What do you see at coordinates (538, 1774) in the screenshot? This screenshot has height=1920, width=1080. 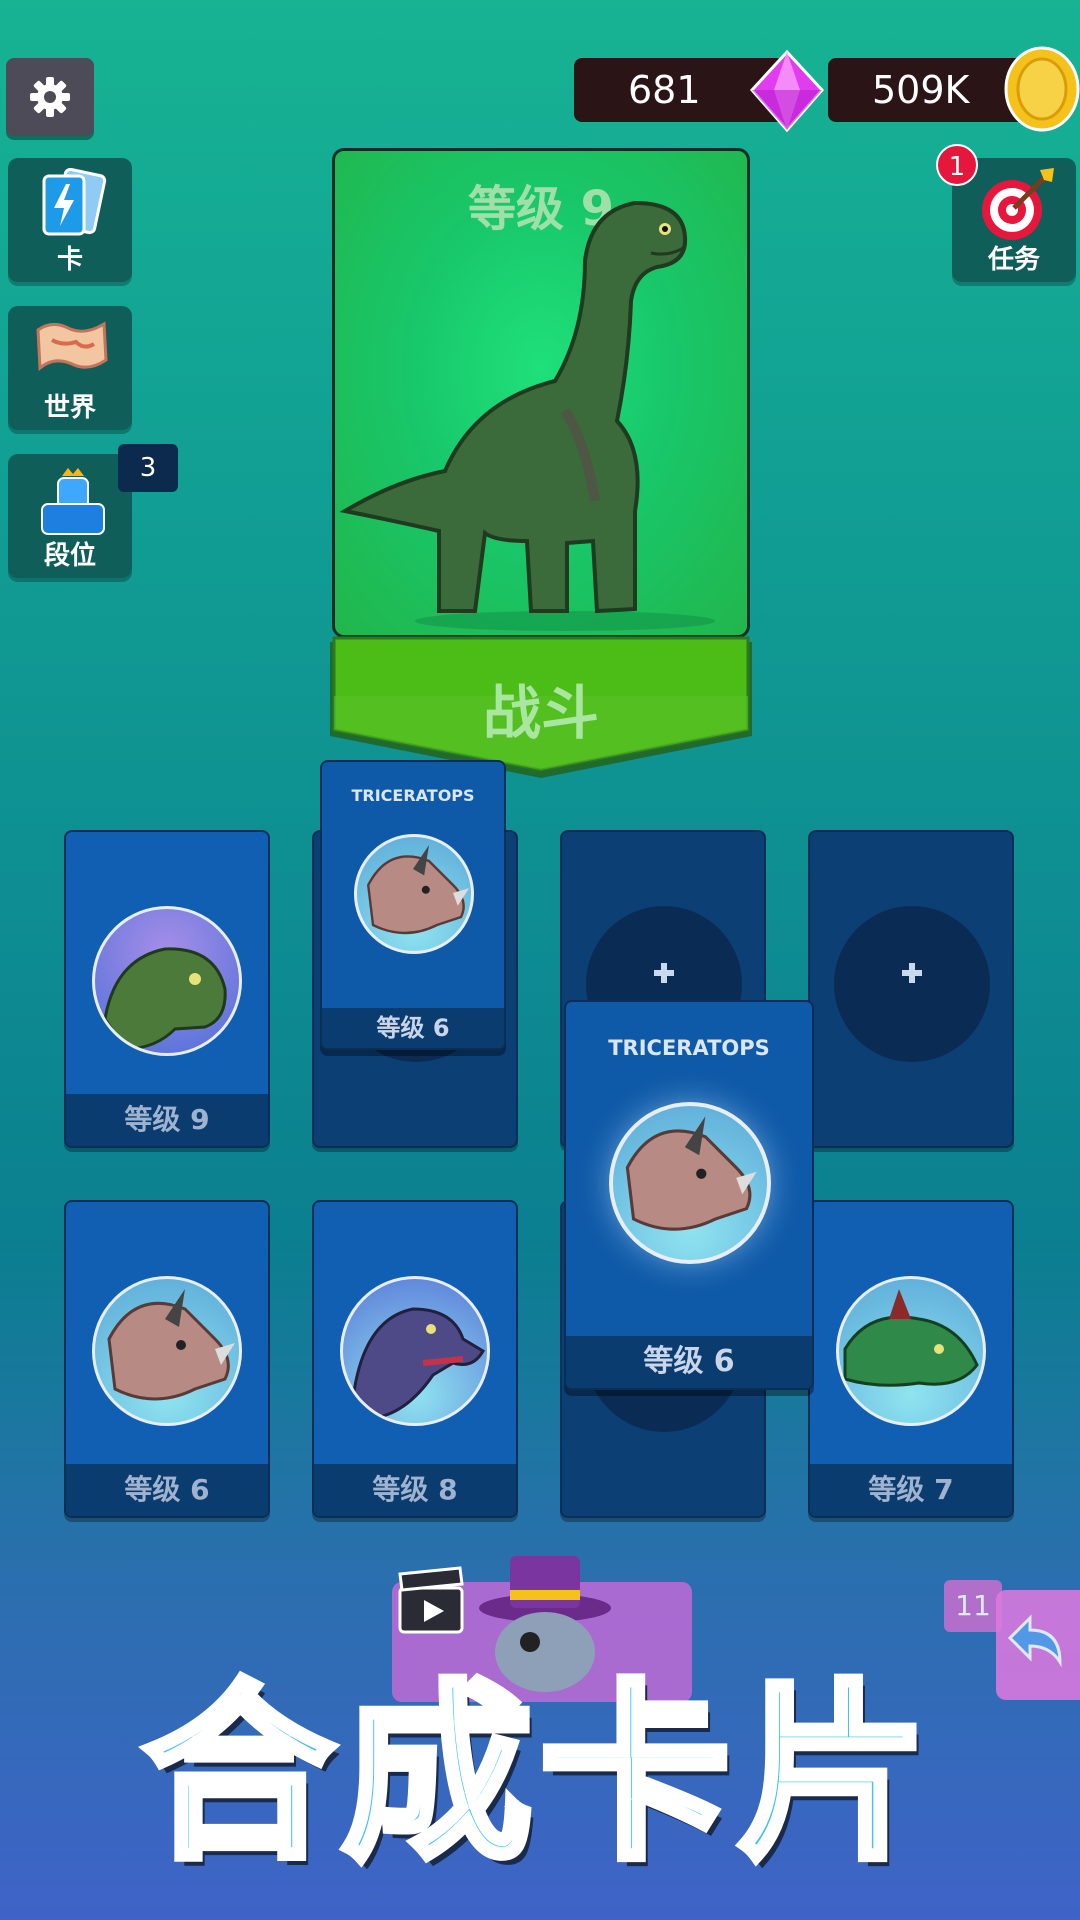 I see `promo-headline: 合成卡片` at bounding box center [538, 1774].